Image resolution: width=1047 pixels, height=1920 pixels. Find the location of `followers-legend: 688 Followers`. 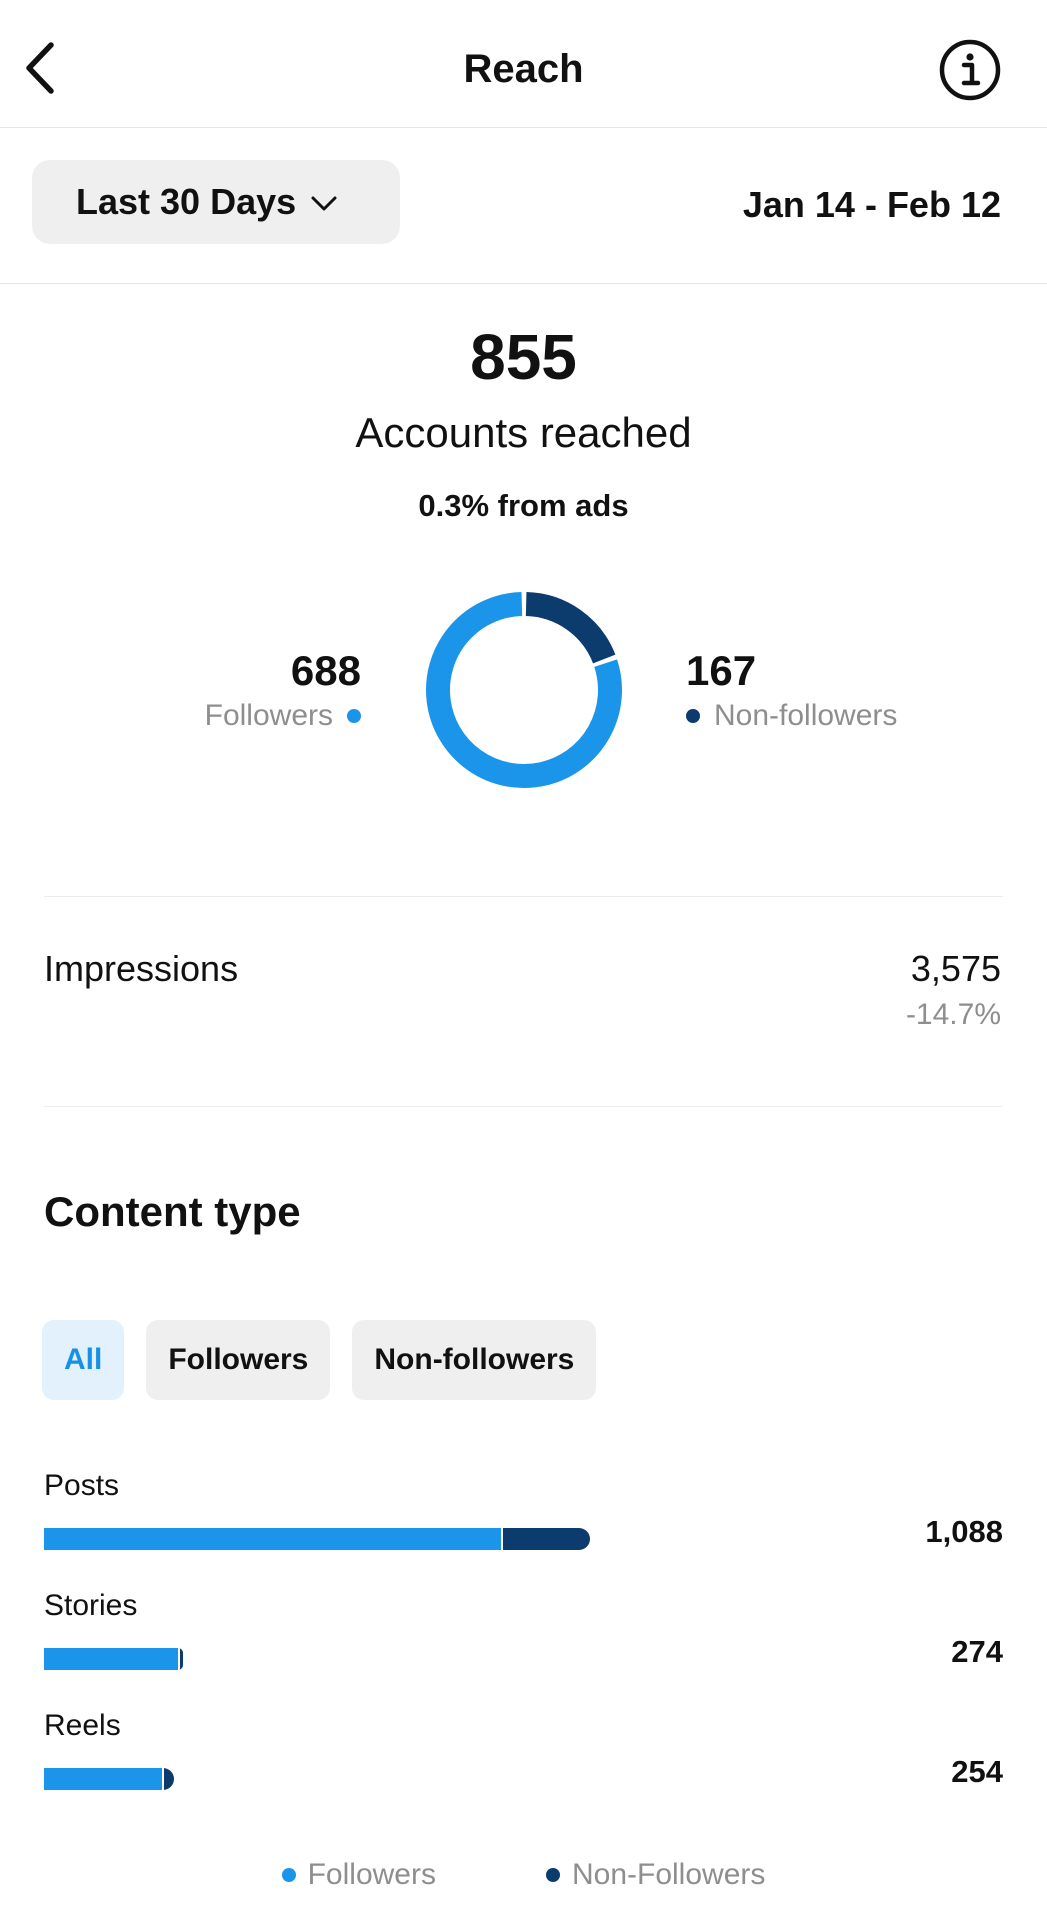

followers-legend: 688 Followers is located at coordinates (283, 691).